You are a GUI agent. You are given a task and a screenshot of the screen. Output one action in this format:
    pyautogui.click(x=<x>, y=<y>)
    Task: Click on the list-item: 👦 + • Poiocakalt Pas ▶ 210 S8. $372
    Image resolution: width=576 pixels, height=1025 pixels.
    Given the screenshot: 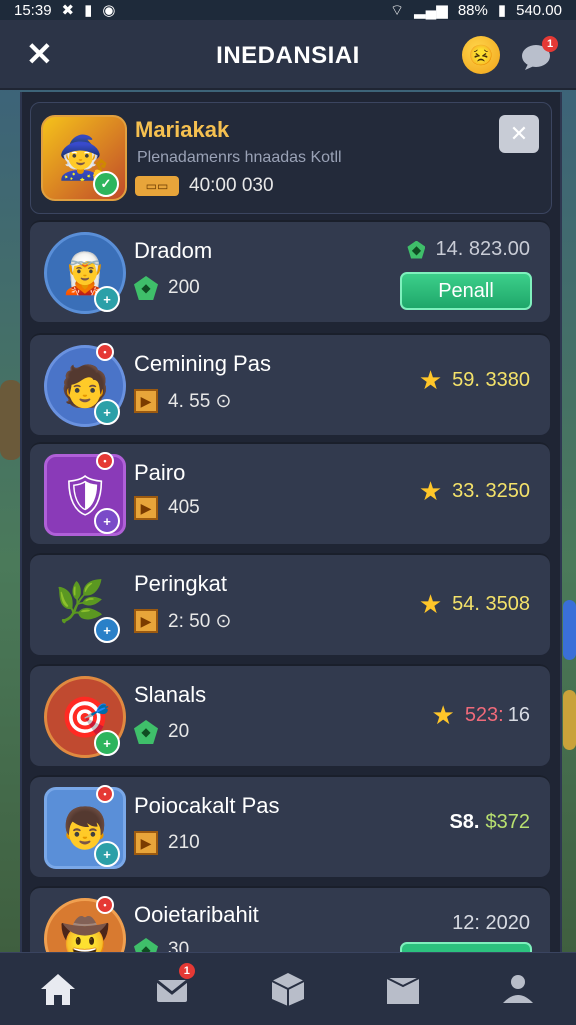 What is the action you would take?
    pyautogui.click(x=290, y=826)
    